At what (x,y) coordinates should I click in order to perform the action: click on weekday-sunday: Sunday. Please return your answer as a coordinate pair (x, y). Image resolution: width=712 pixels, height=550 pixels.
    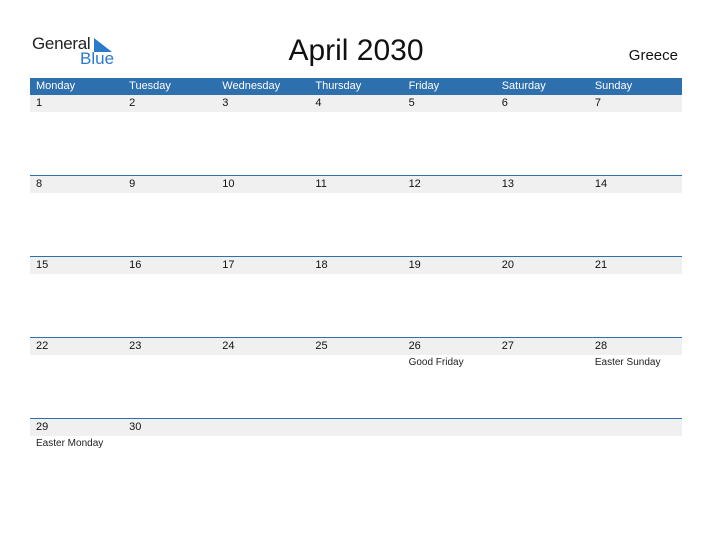
    Looking at the image, I should click on (613, 86).